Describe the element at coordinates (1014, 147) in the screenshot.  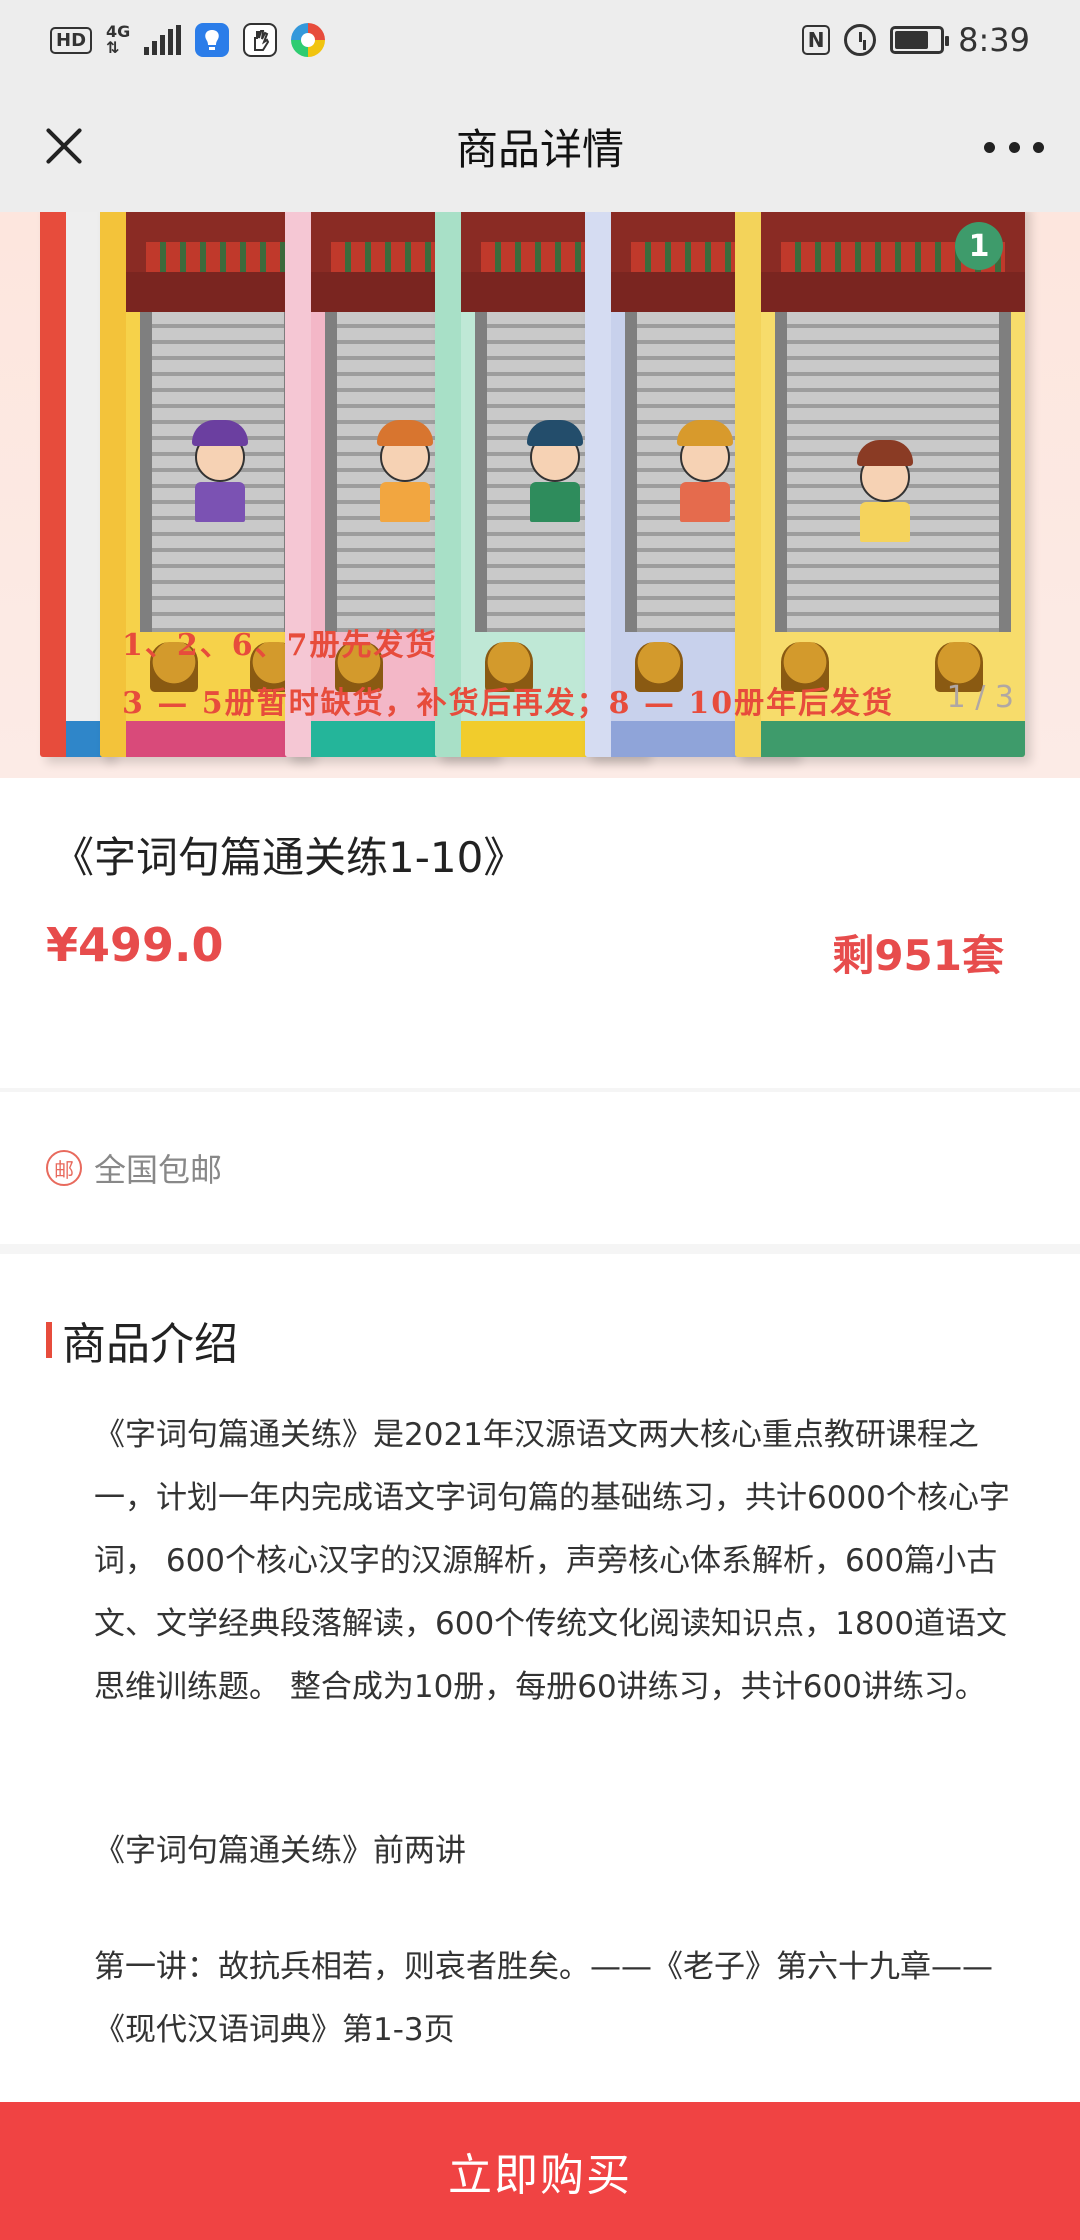
I see `more-icon` at that location.